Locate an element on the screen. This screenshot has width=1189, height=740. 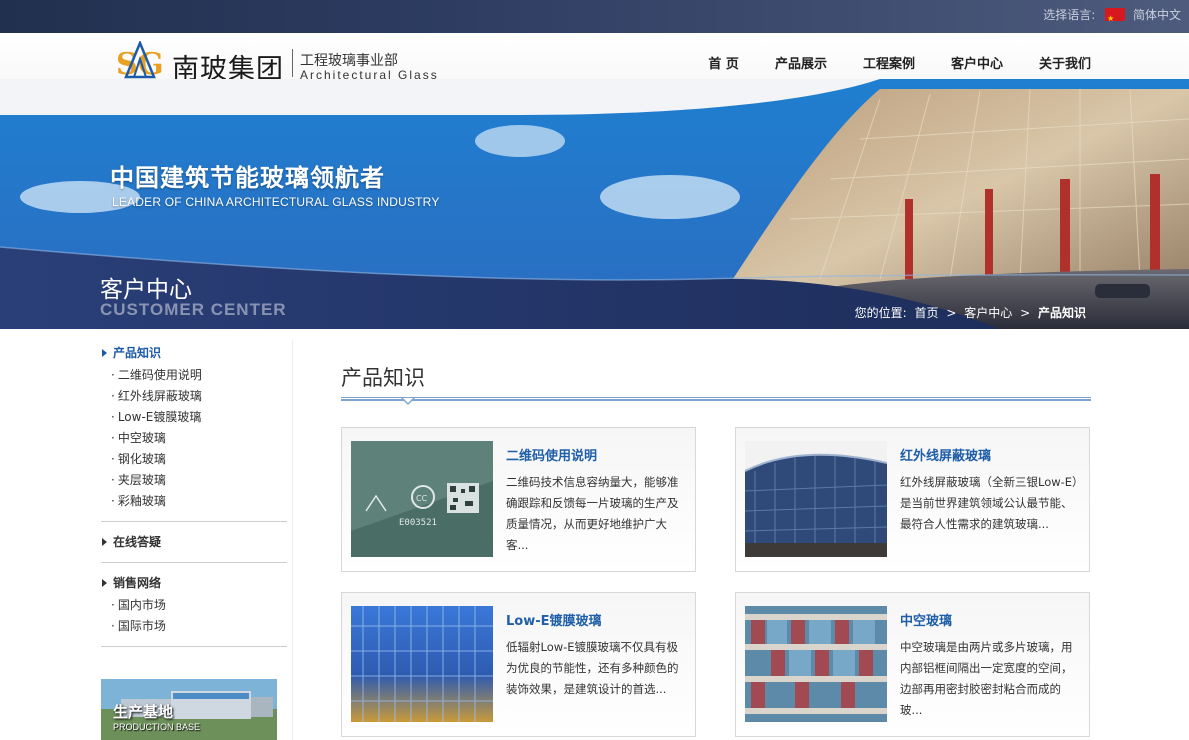
top-bar: 选择语言: 简体中文 is located at coordinates (594, 17).